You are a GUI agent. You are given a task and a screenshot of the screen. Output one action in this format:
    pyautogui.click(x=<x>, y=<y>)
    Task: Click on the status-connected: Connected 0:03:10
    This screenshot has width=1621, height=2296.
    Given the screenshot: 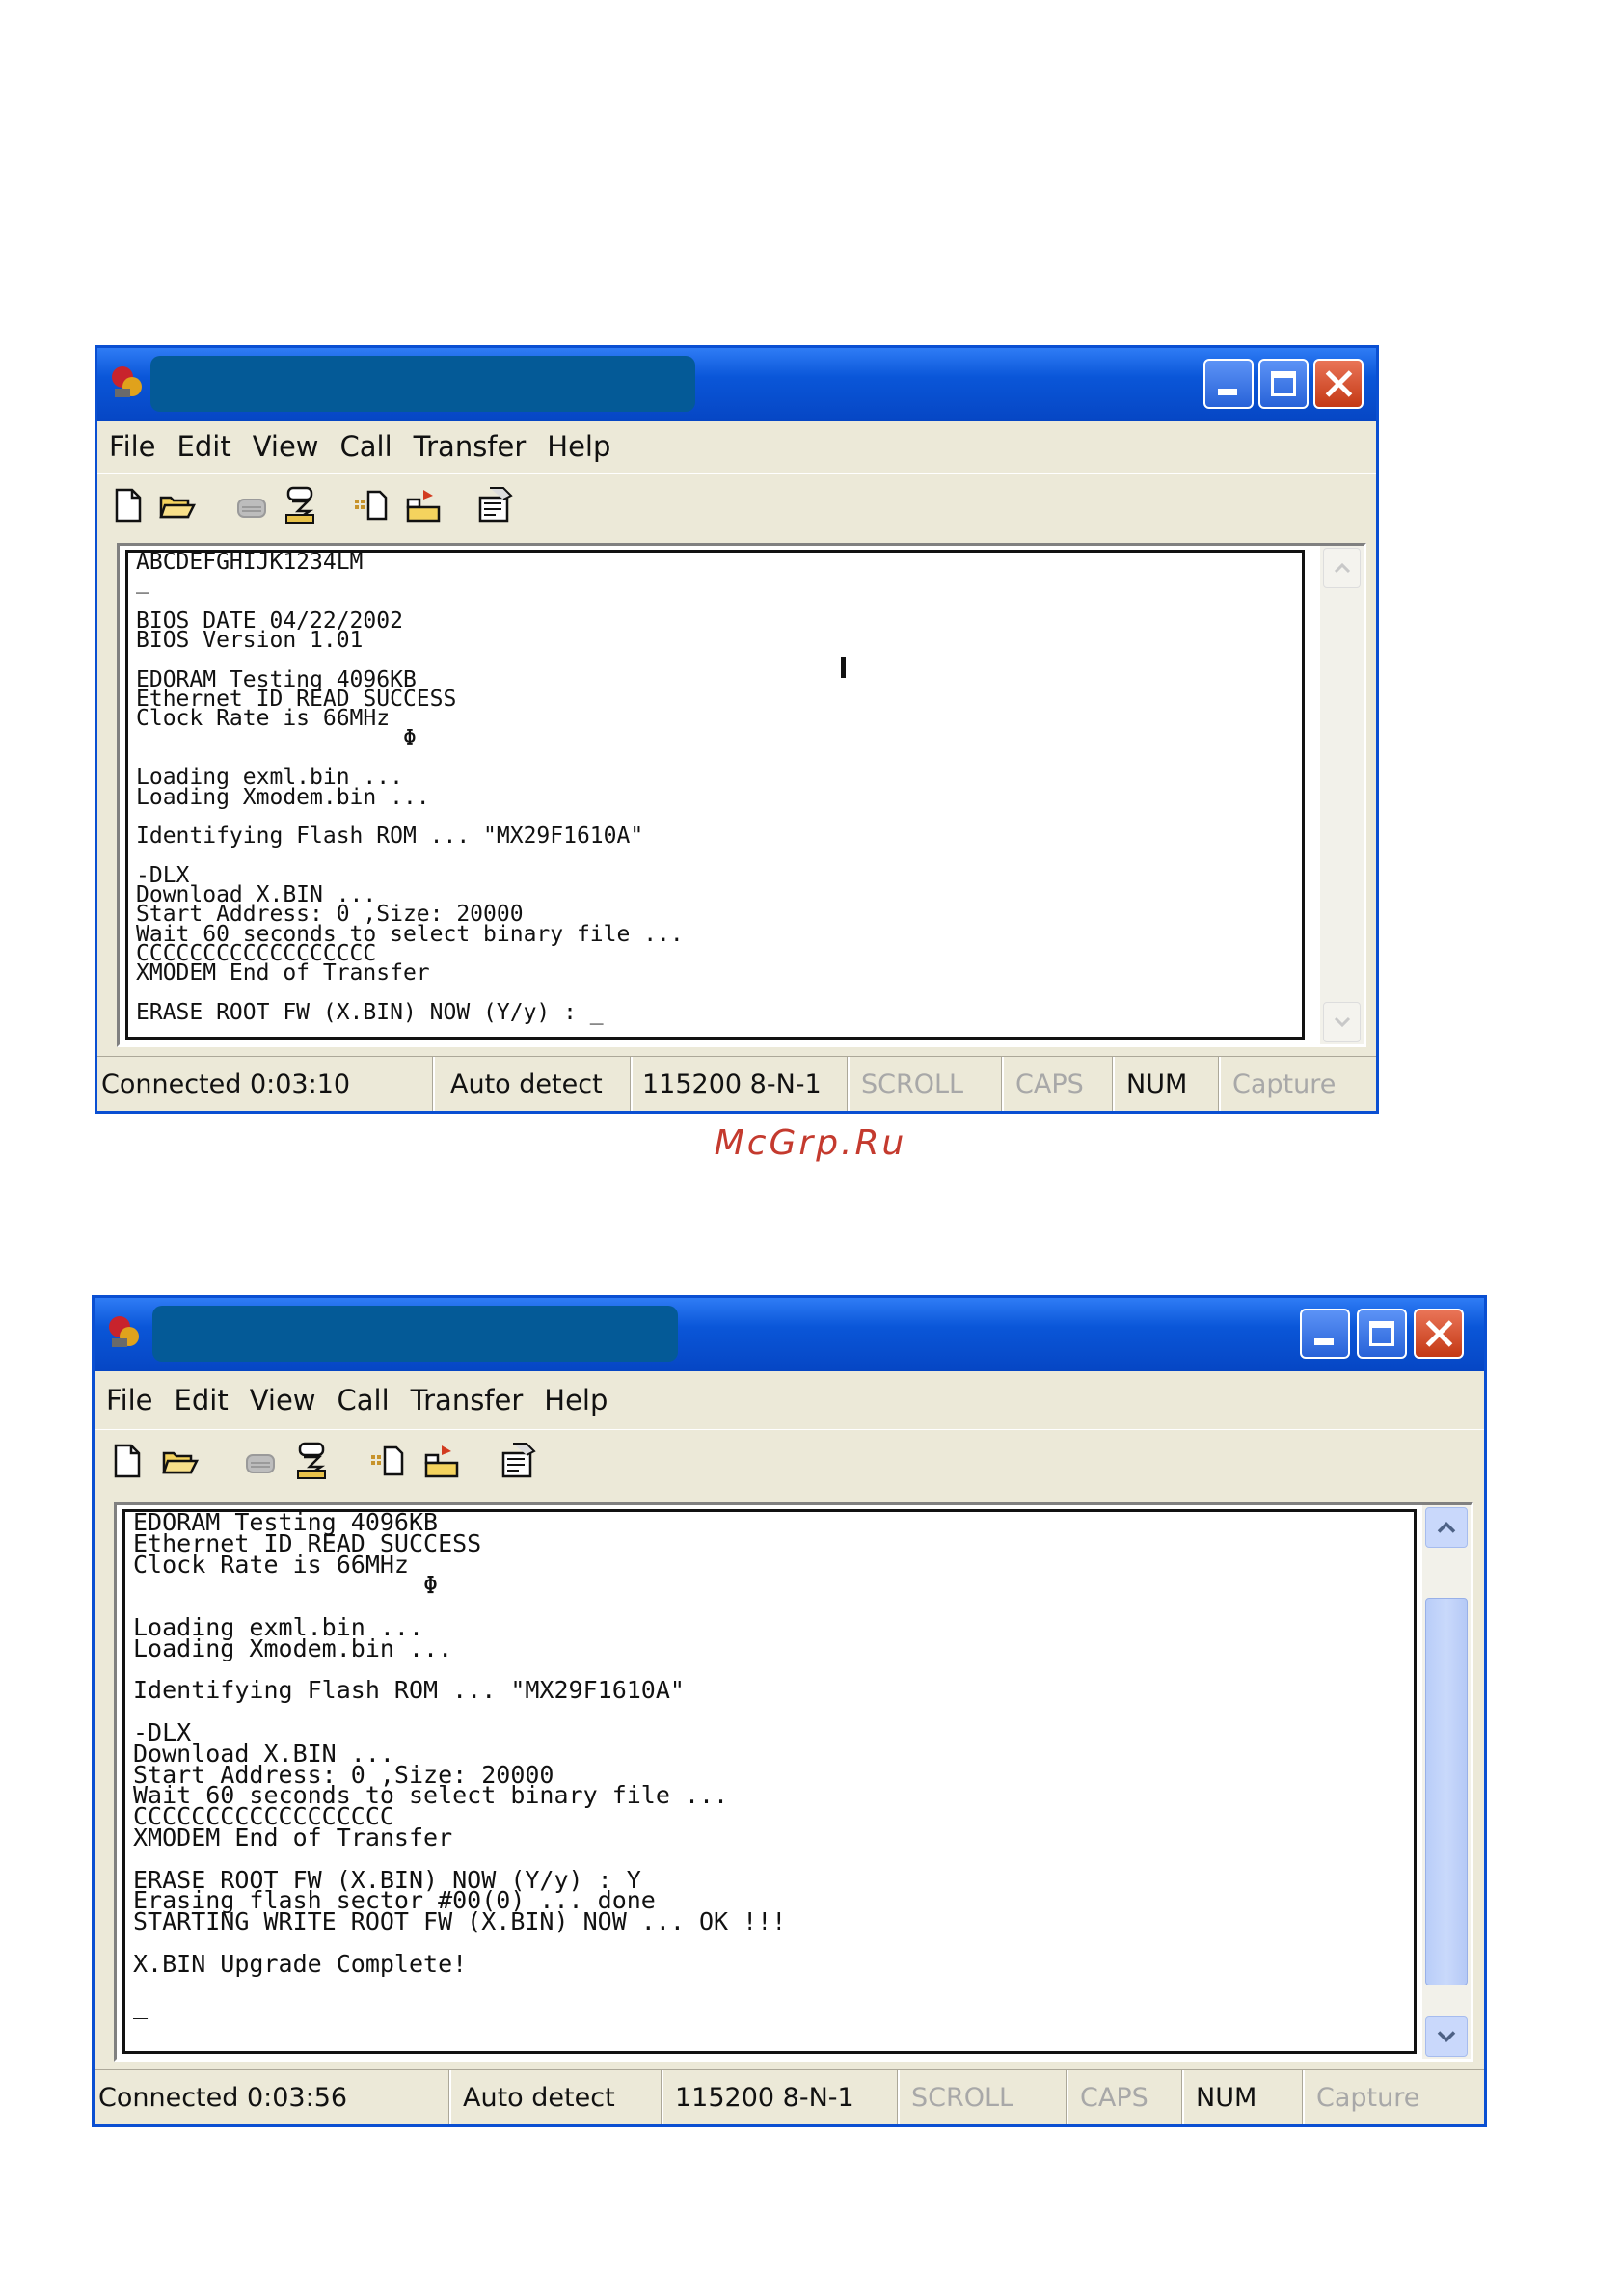 What is the action you would take?
    pyautogui.click(x=266, y=1084)
    